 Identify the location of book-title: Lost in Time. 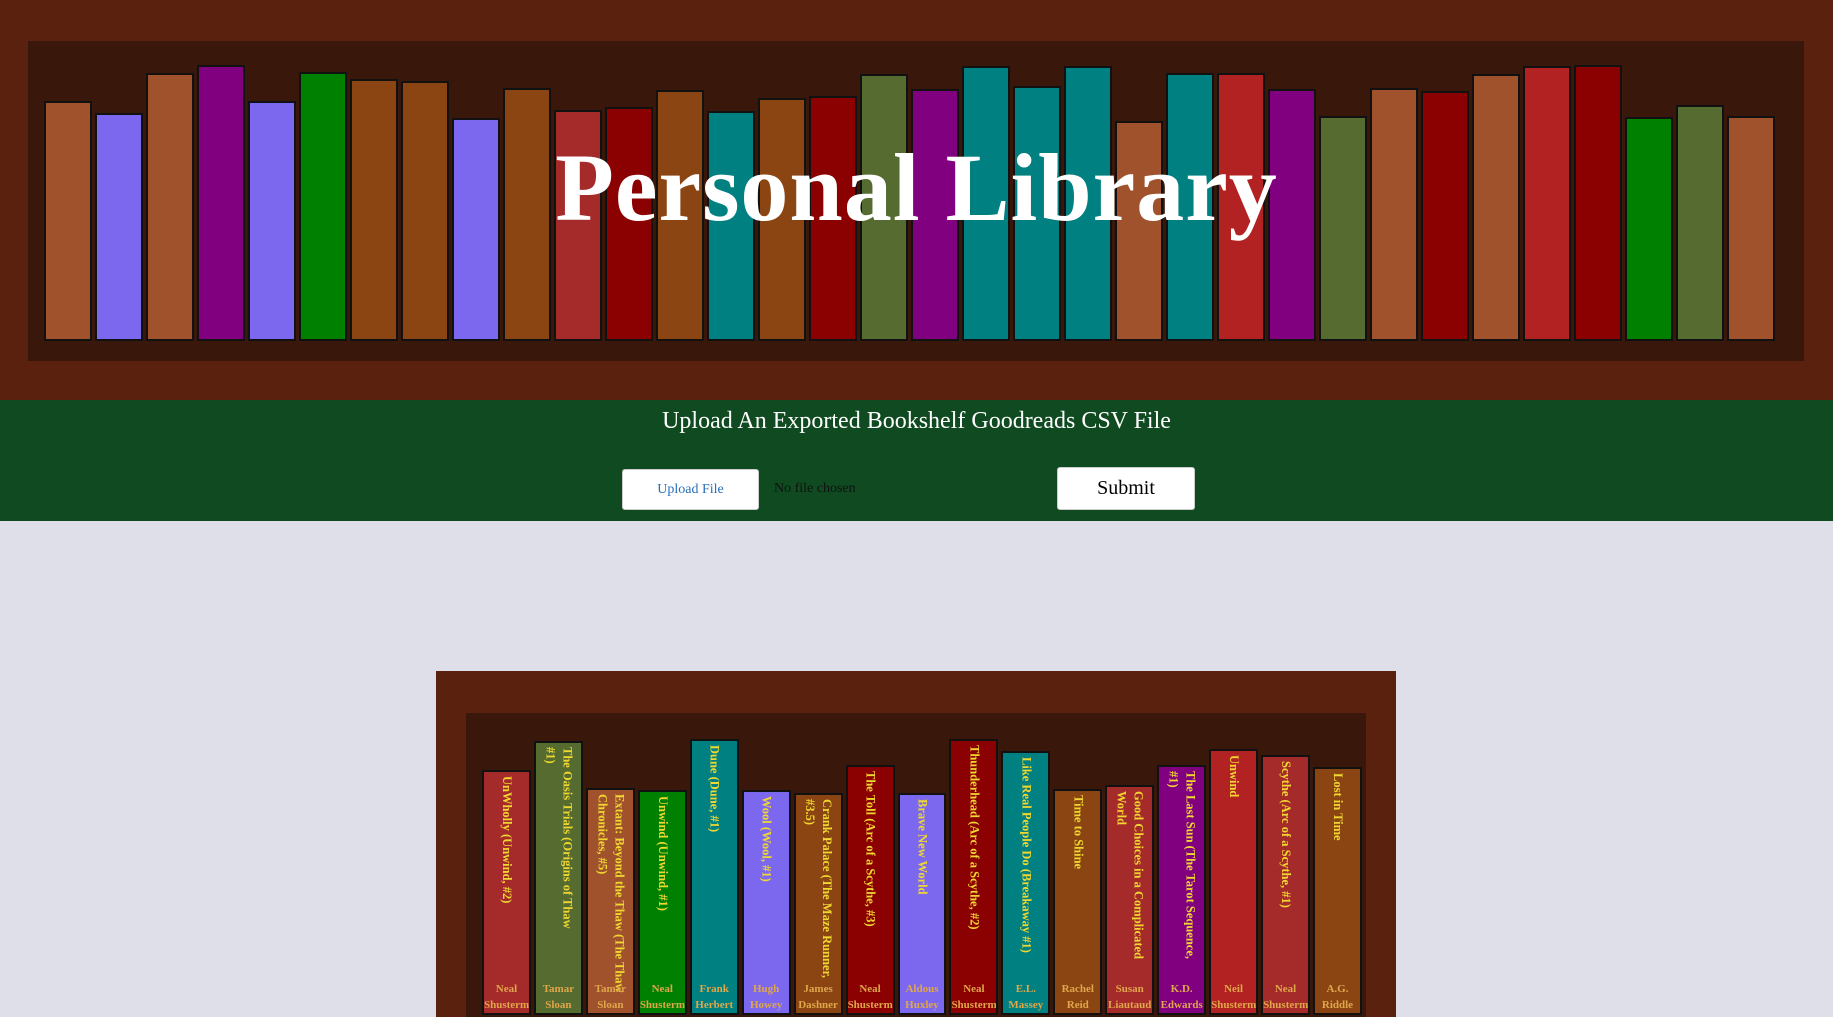
(1337, 807).